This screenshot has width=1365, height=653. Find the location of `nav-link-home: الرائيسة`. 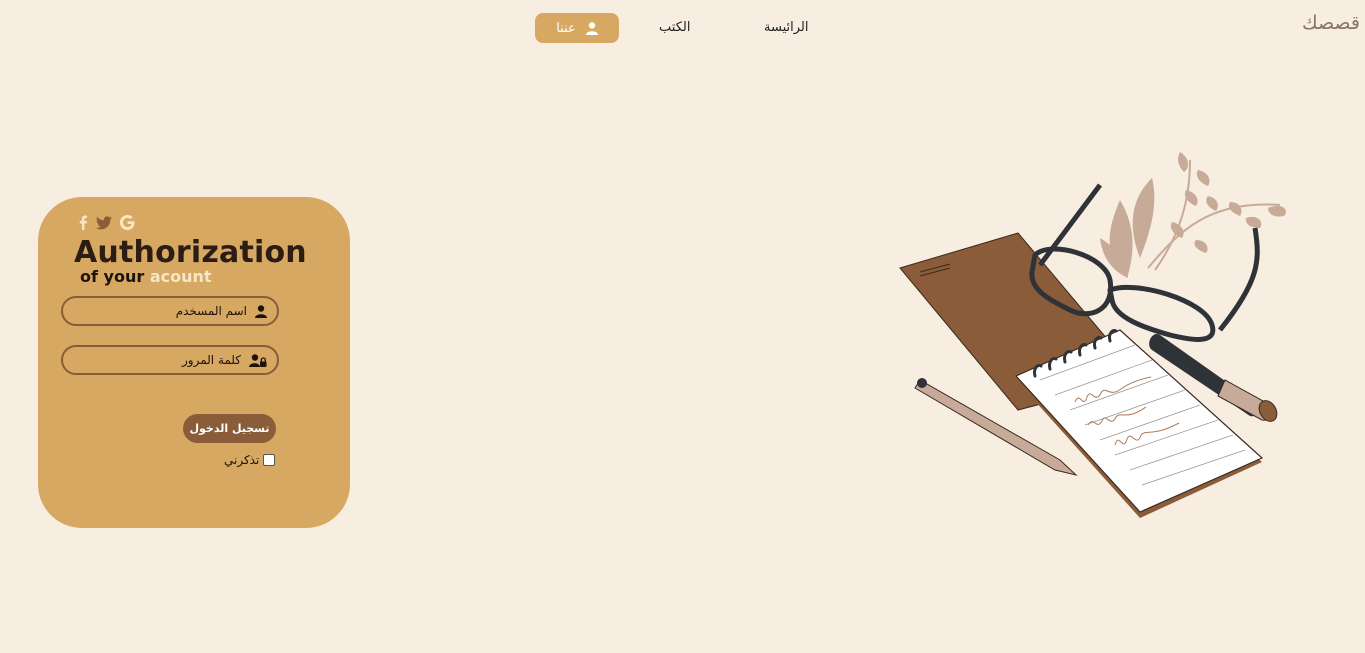

nav-link-home: الرائيسة is located at coordinates (786, 27).